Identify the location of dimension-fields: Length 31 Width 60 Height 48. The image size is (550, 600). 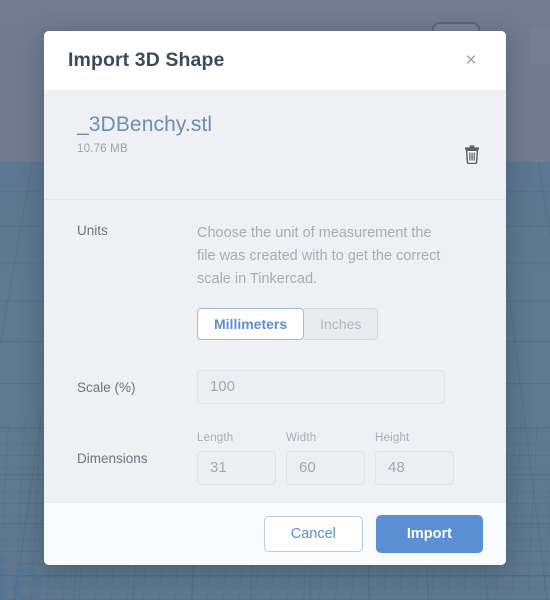
(339, 458).